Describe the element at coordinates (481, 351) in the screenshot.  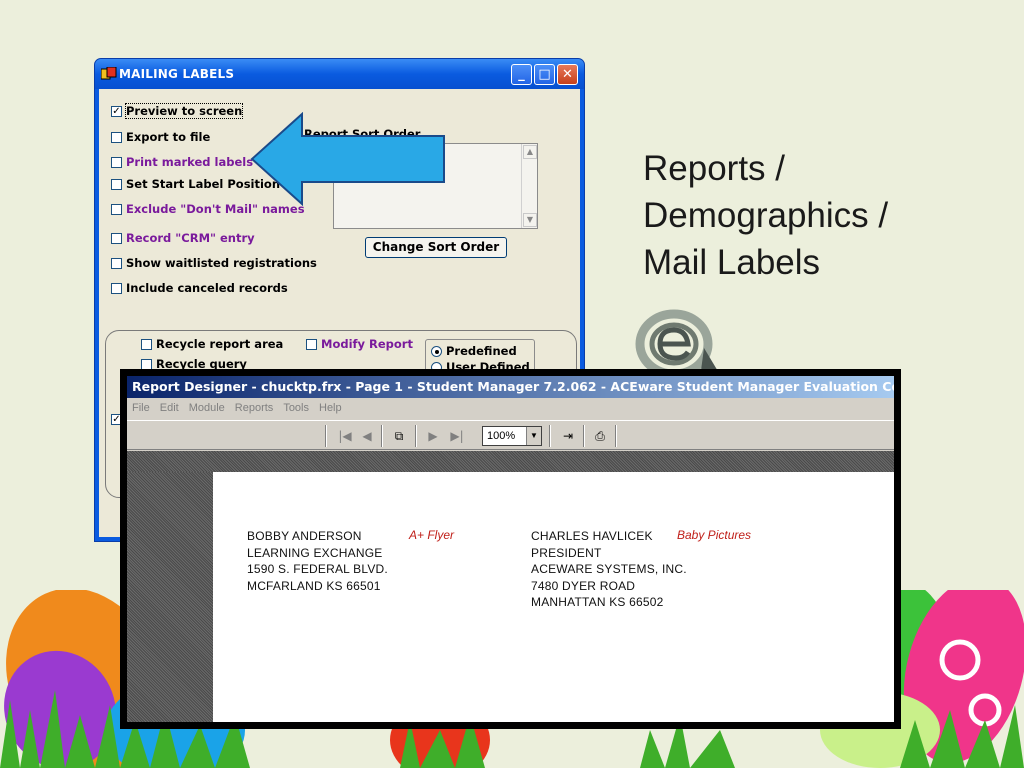
I see `radio-label: Predefined` at that location.